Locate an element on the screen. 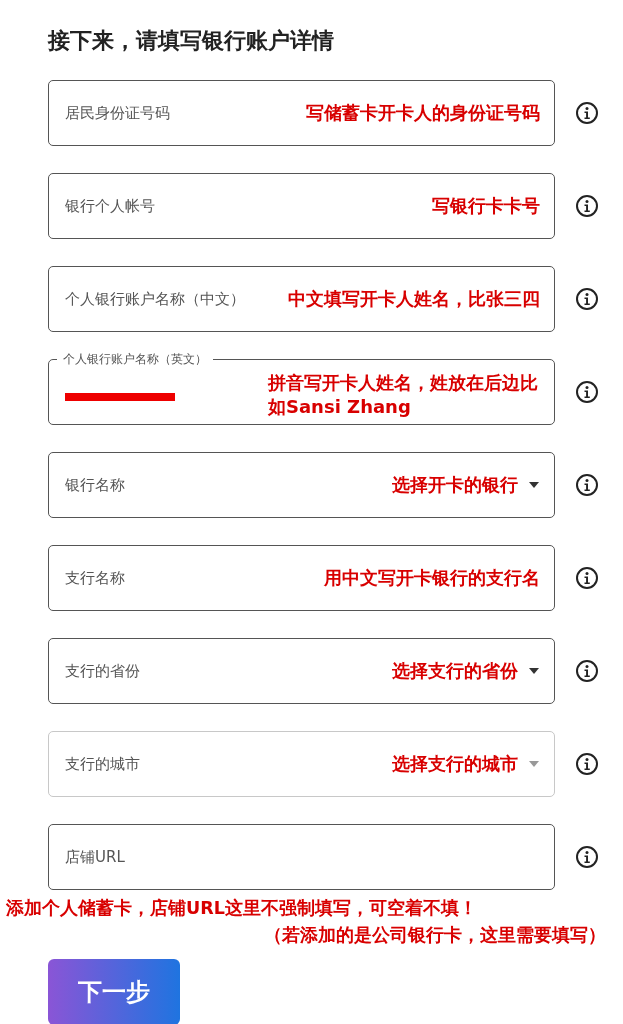 This screenshot has width=623, height=1024. field-placeholder: 支行的省份 is located at coordinates (102, 671).